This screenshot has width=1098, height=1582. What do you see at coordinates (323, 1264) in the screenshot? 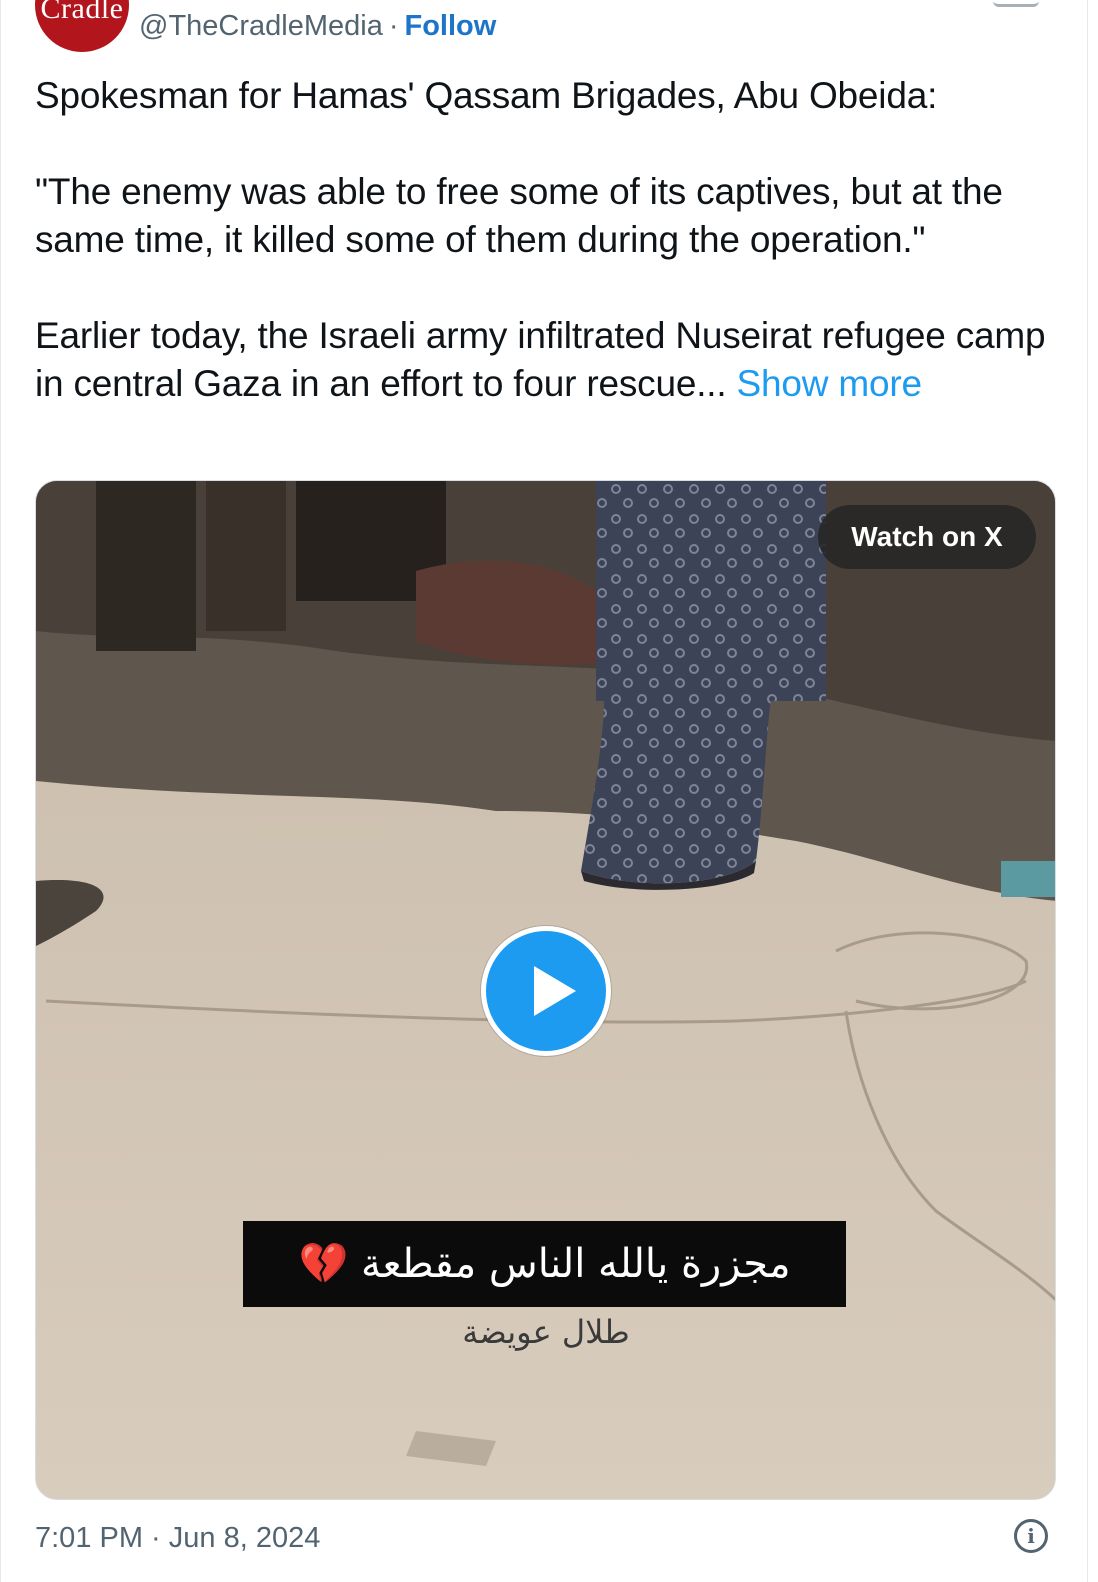
I see `broken-heart-icon: 💔` at bounding box center [323, 1264].